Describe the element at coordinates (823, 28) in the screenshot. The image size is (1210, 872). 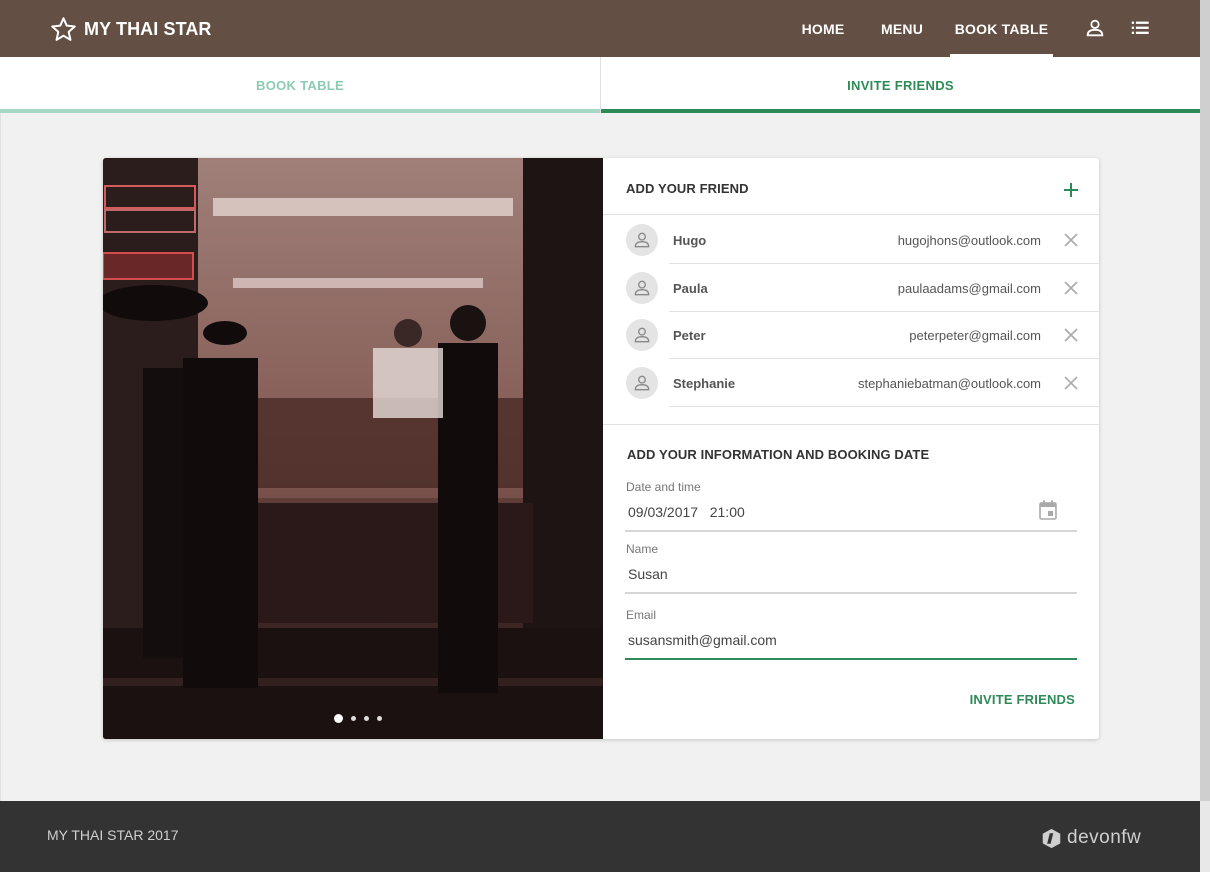
I see `nav-home: HOME` at that location.